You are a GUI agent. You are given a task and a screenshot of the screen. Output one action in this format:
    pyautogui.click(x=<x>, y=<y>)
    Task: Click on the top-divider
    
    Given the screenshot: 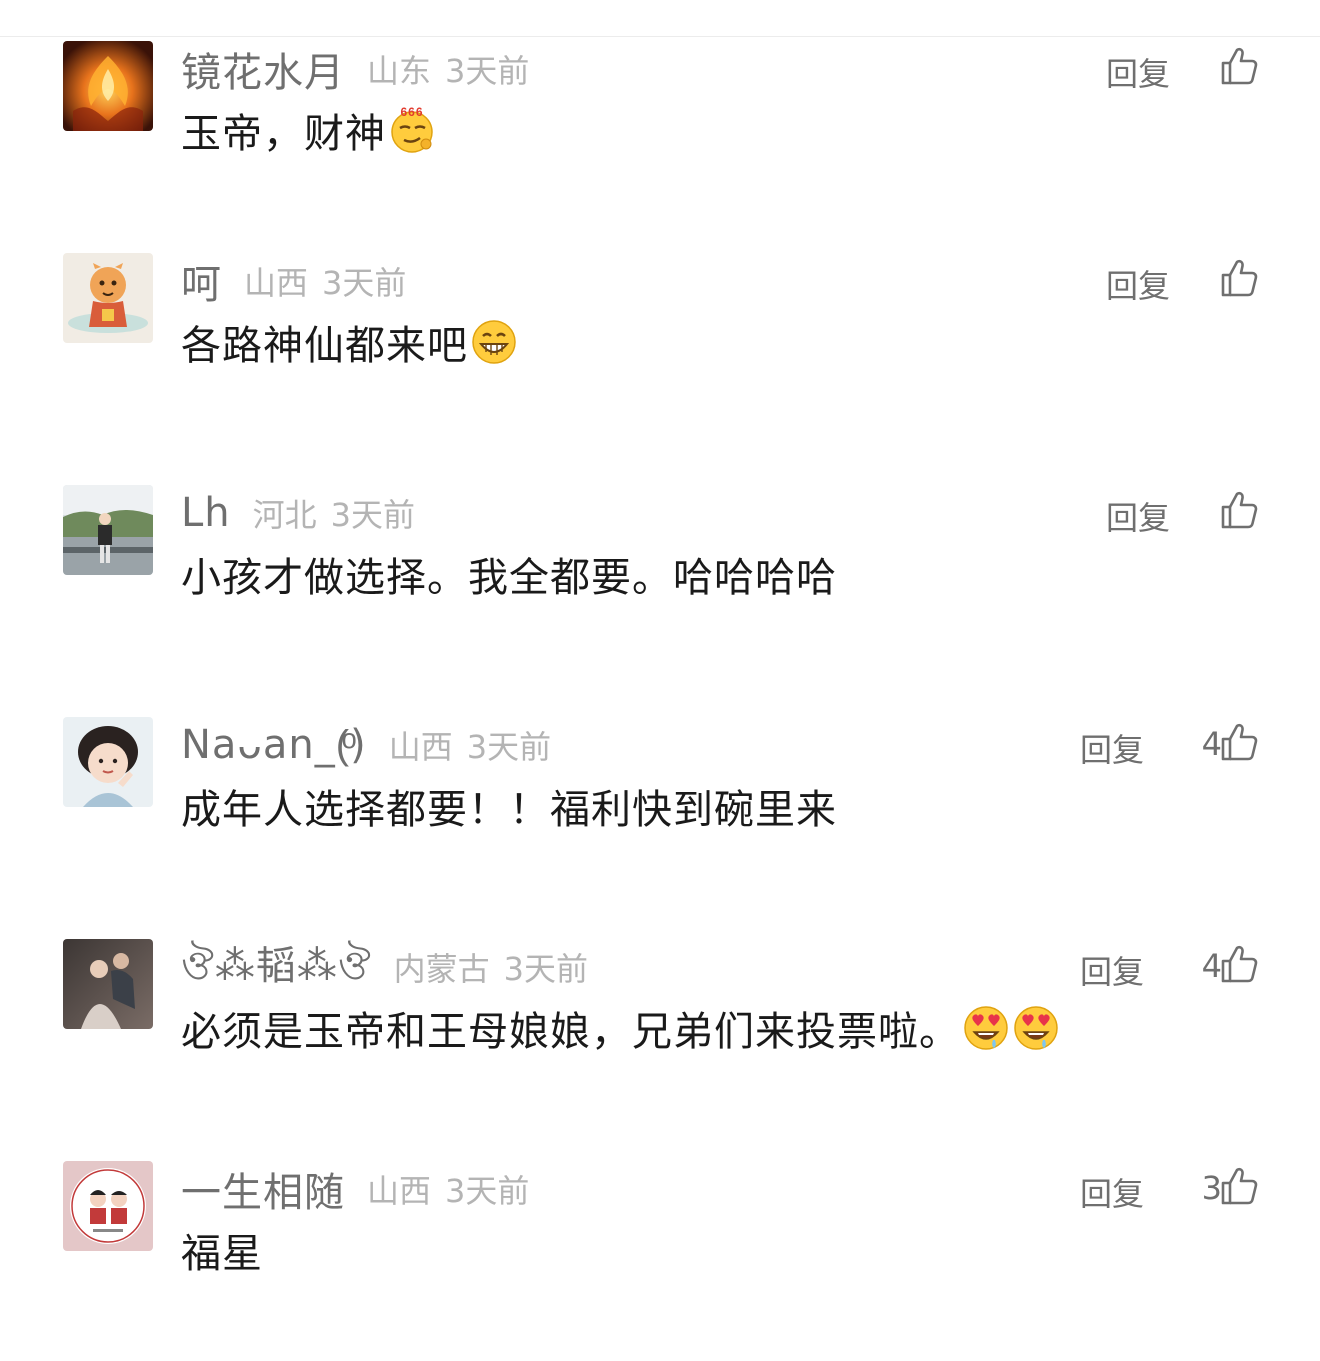 What is the action you would take?
    pyautogui.click(x=660, y=36)
    